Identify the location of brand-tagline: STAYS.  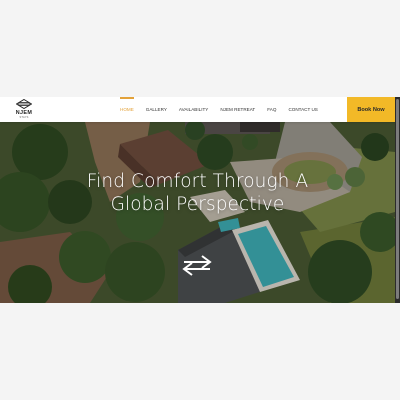
(24, 117).